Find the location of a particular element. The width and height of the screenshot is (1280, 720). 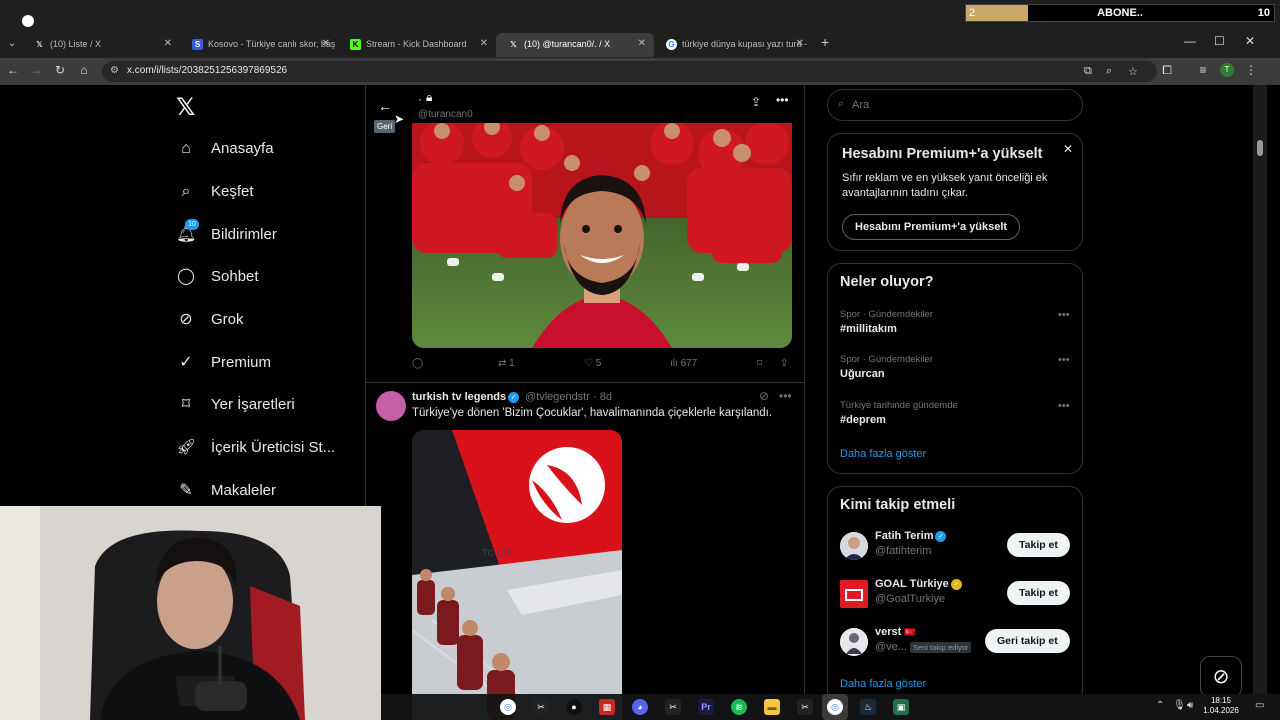

tweet-author-name: turkish tv legends ✓ is located at coordinates (466, 397).